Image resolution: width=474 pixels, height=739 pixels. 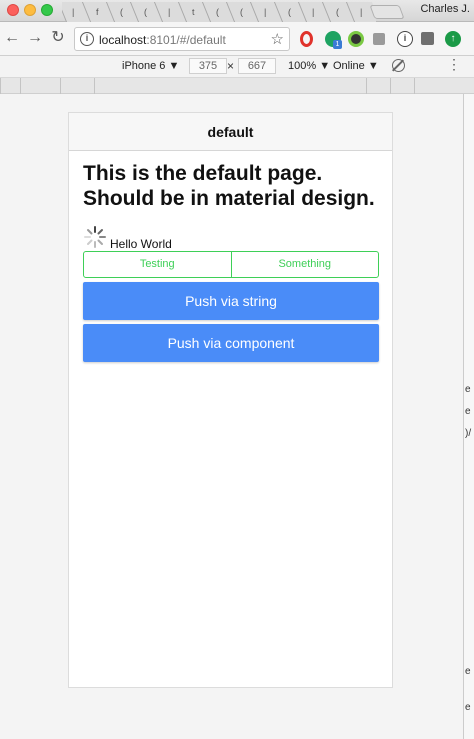 I want to click on camera-extension-icon, so click(x=356, y=39).